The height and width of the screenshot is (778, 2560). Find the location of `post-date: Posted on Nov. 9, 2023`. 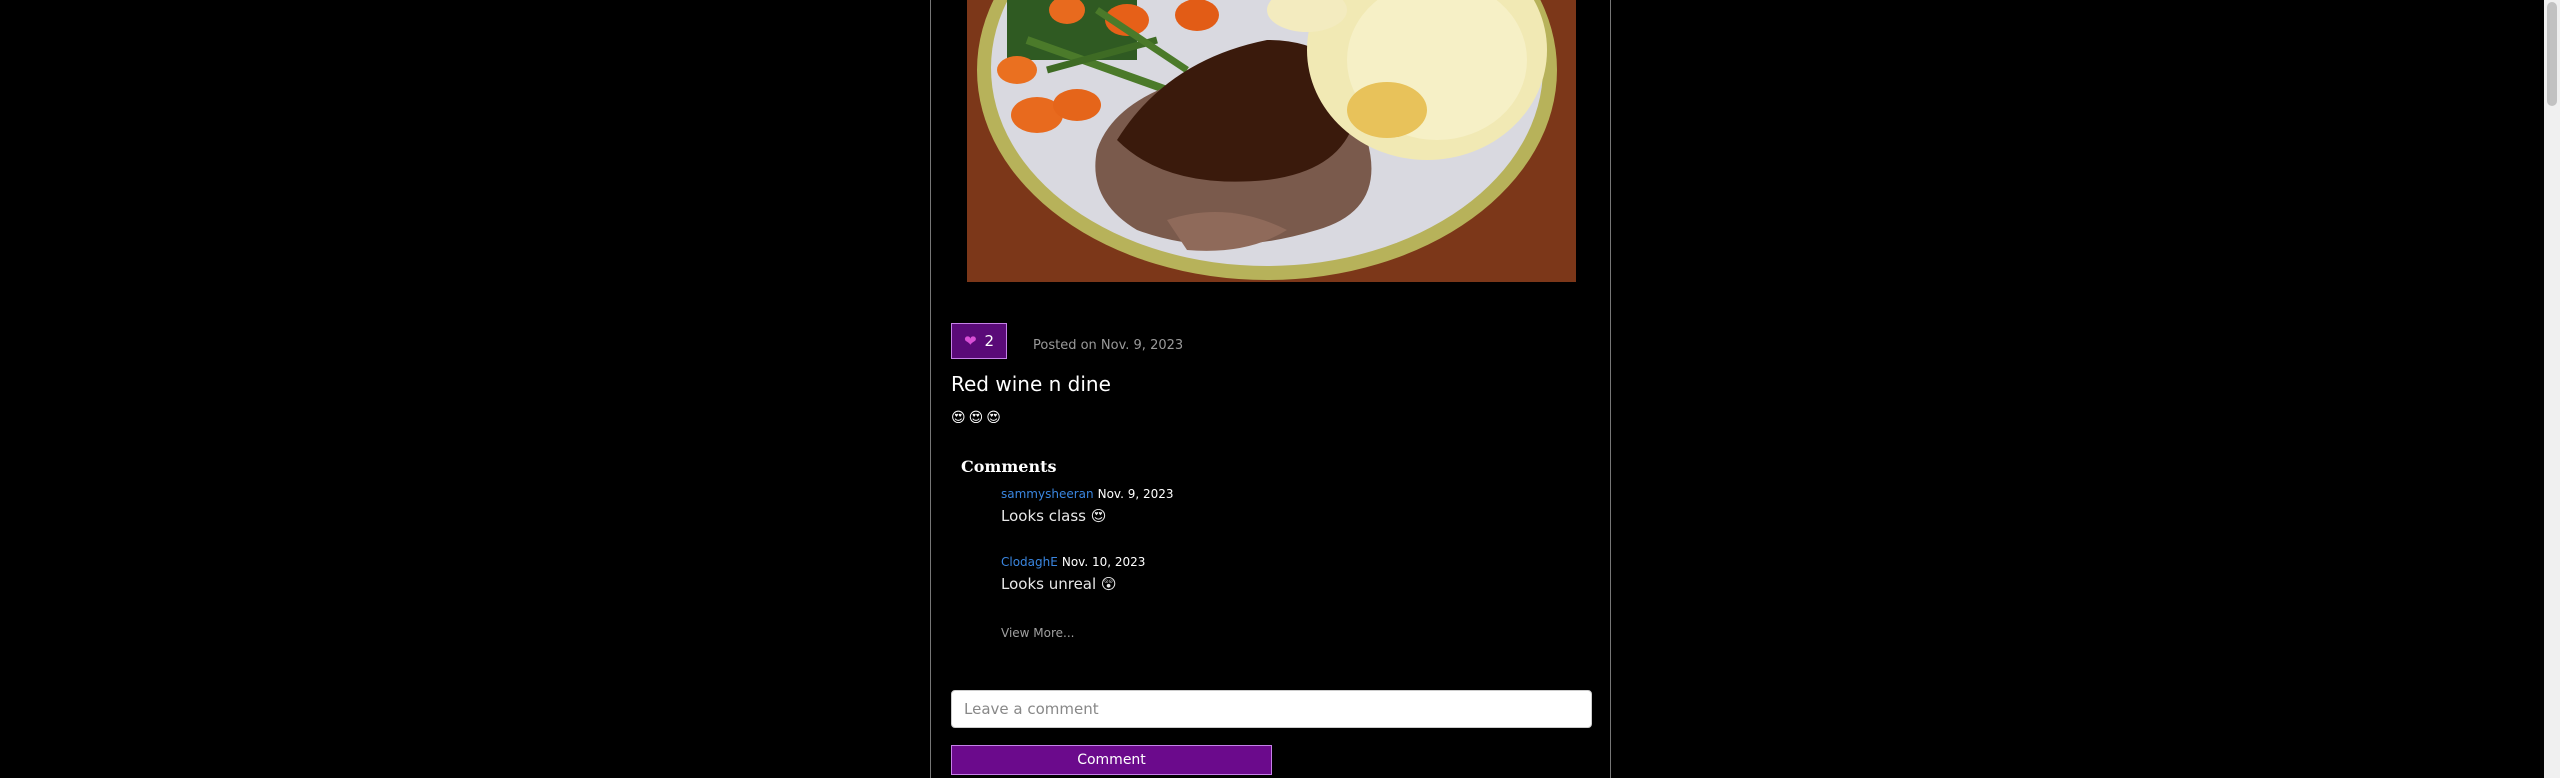

post-date: Posted on Nov. 9, 2023 is located at coordinates (1108, 345).